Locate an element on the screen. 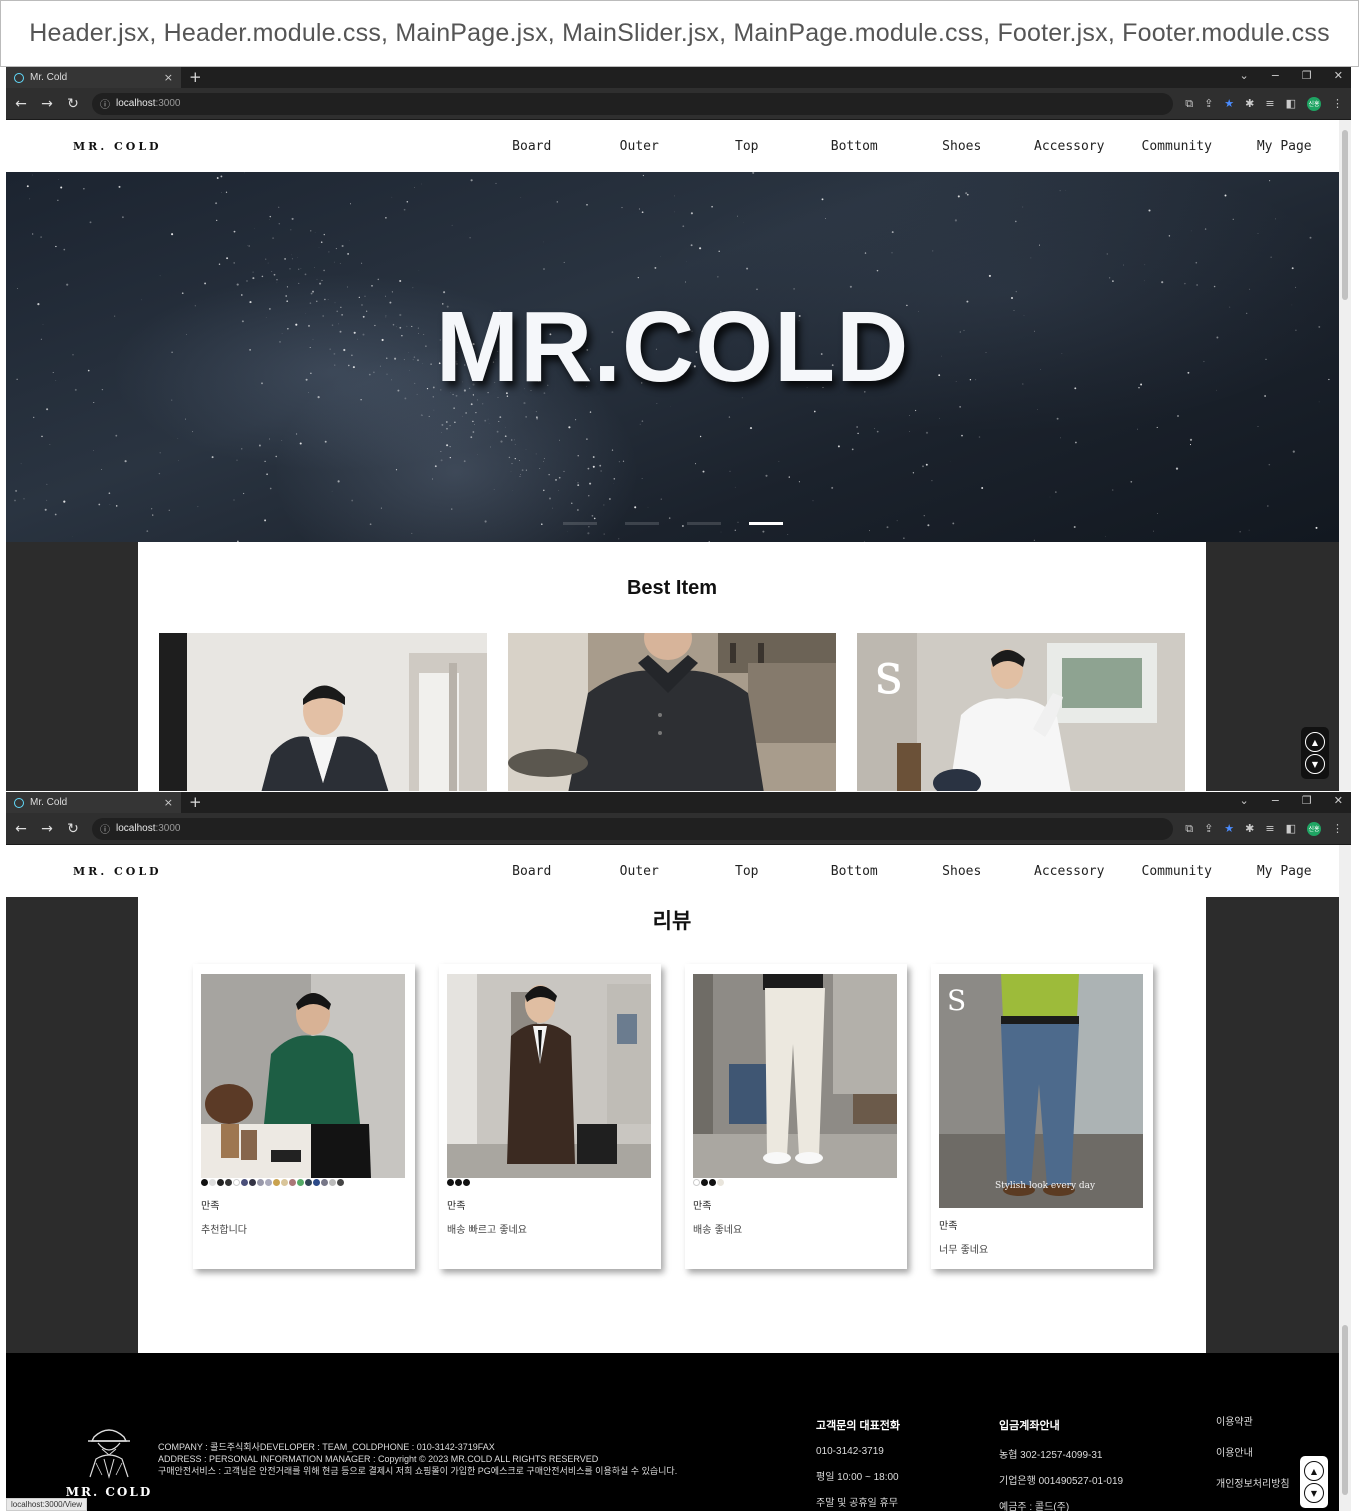  status-url: localhost:3000/View is located at coordinates (47, 1504).